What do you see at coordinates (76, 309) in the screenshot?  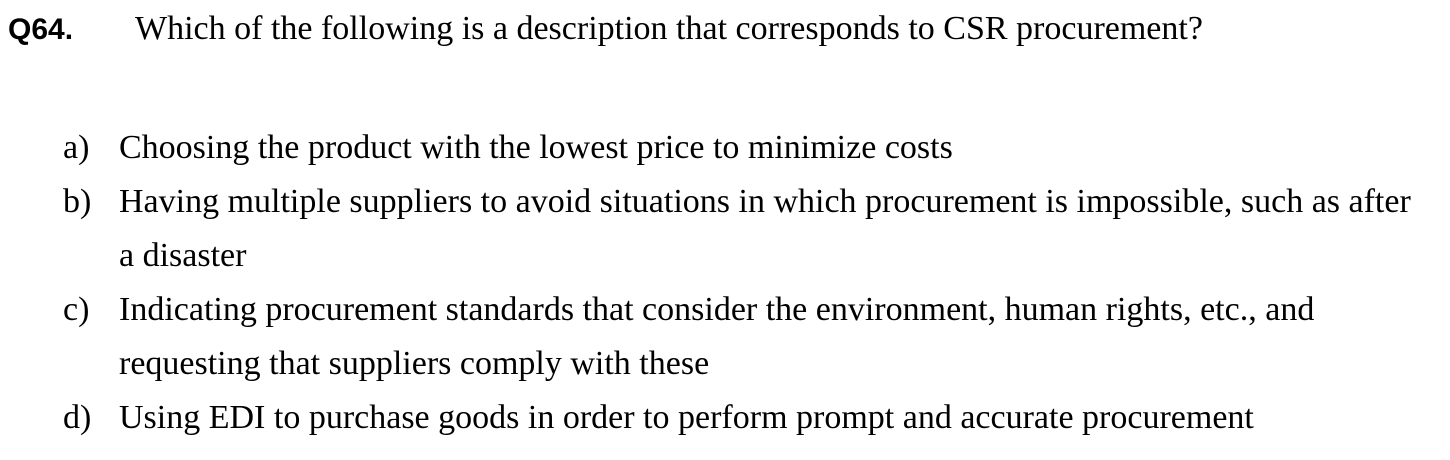 I see `option-letter: c)` at bounding box center [76, 309].